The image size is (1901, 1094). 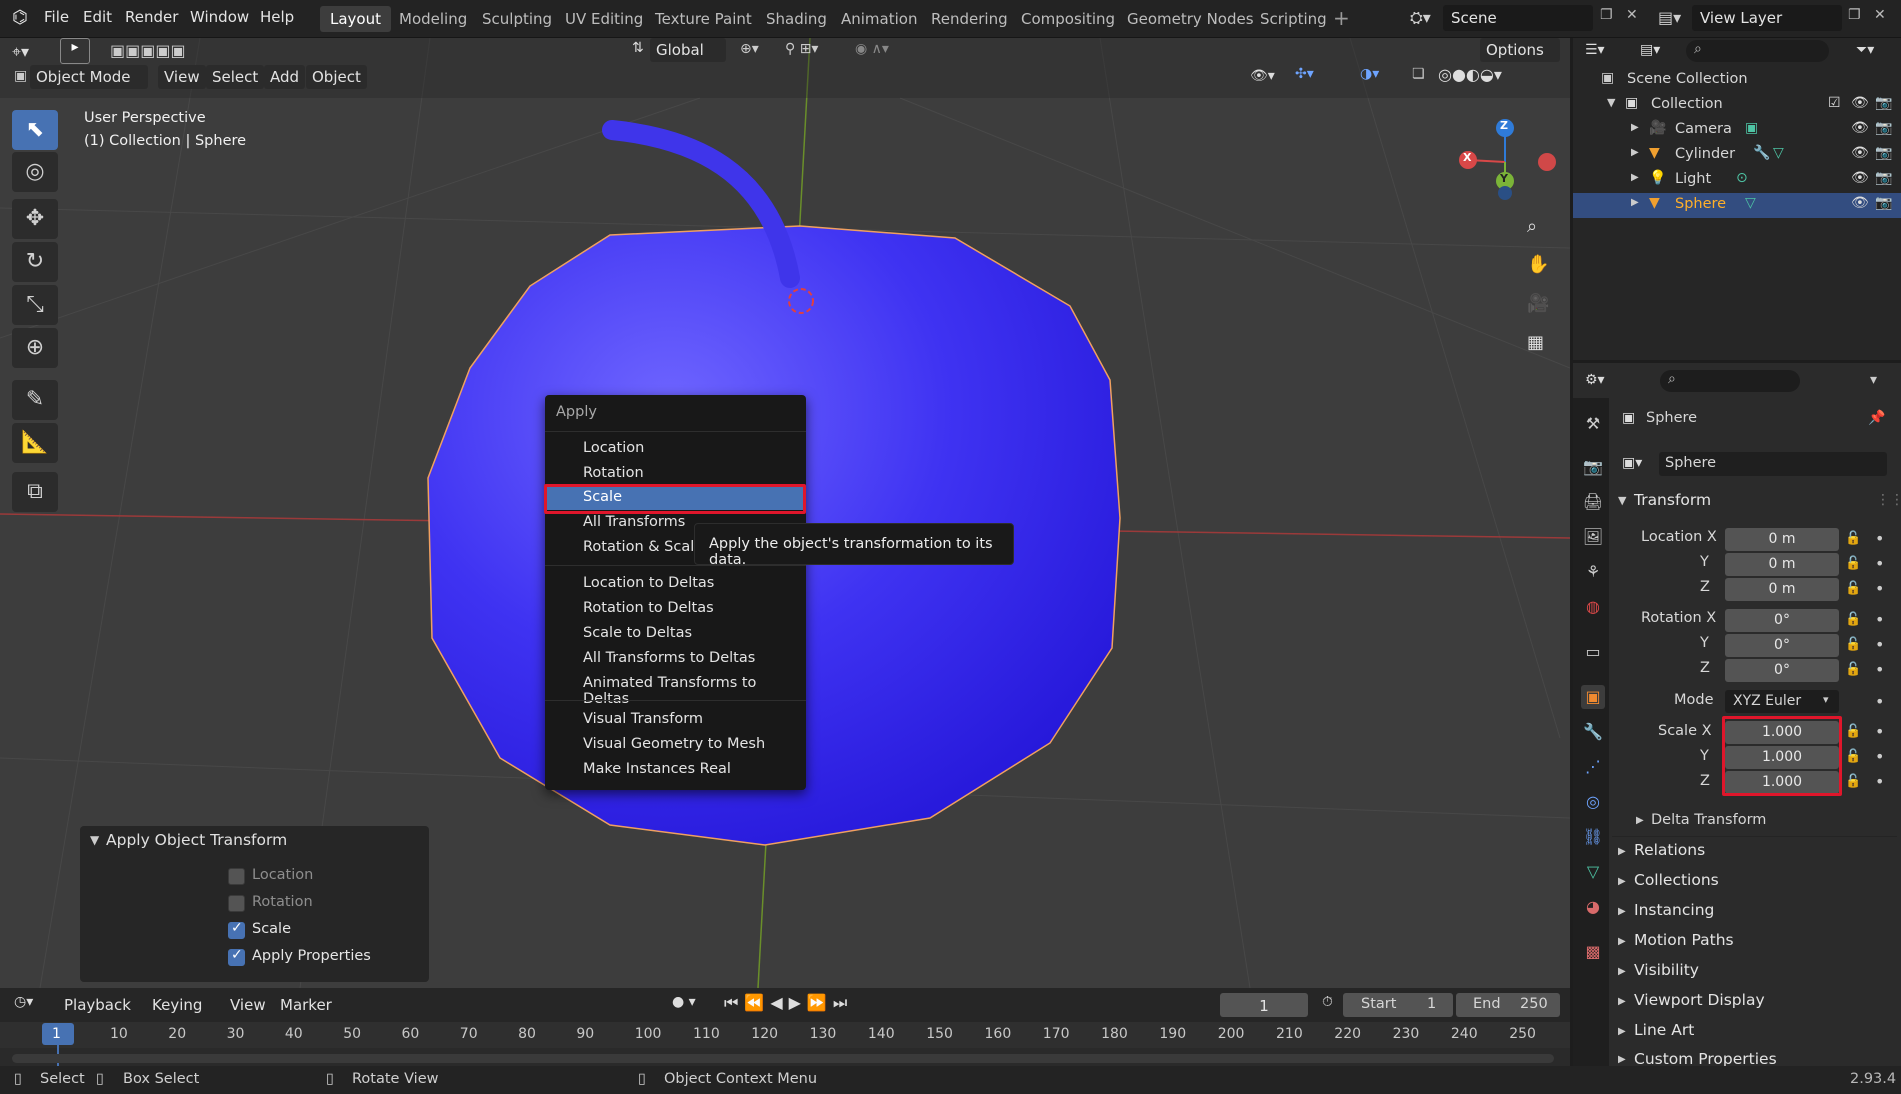 What do you see at coordinates (20, 17) in the screenshot?
I see `blender-logo-icon: ⌬` at bounding box center [20, 17].